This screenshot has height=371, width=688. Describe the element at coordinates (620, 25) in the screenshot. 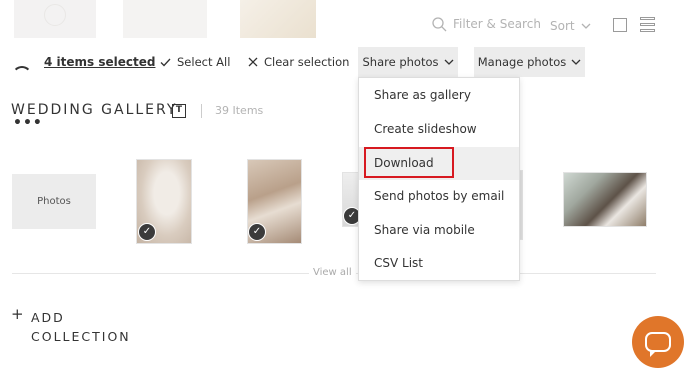

I see `single-view-icon` at that location.